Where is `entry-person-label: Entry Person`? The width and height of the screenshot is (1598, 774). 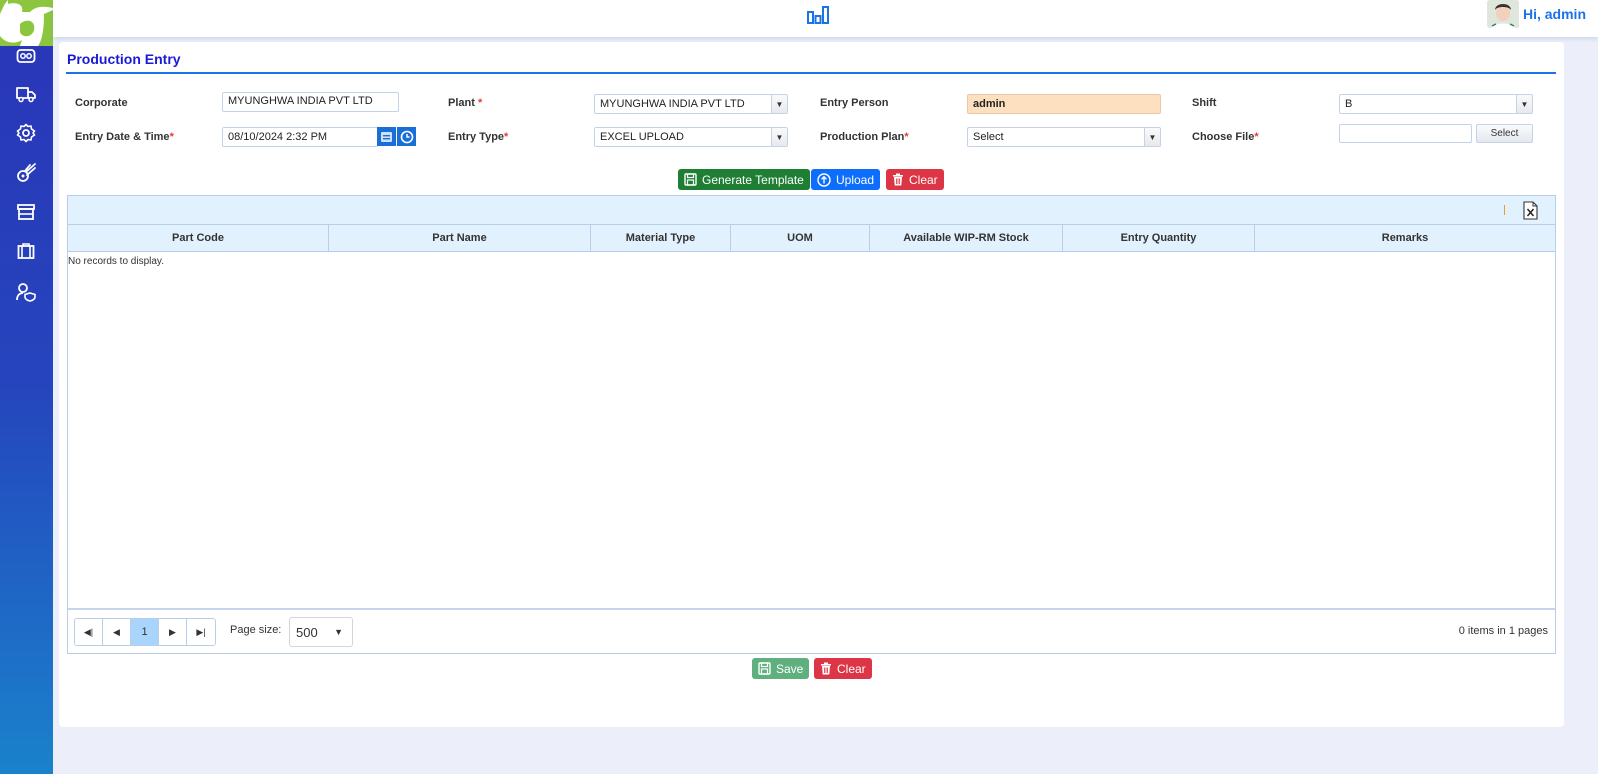
entry-person-label: Entry Person is located at coordinates (854, 103).